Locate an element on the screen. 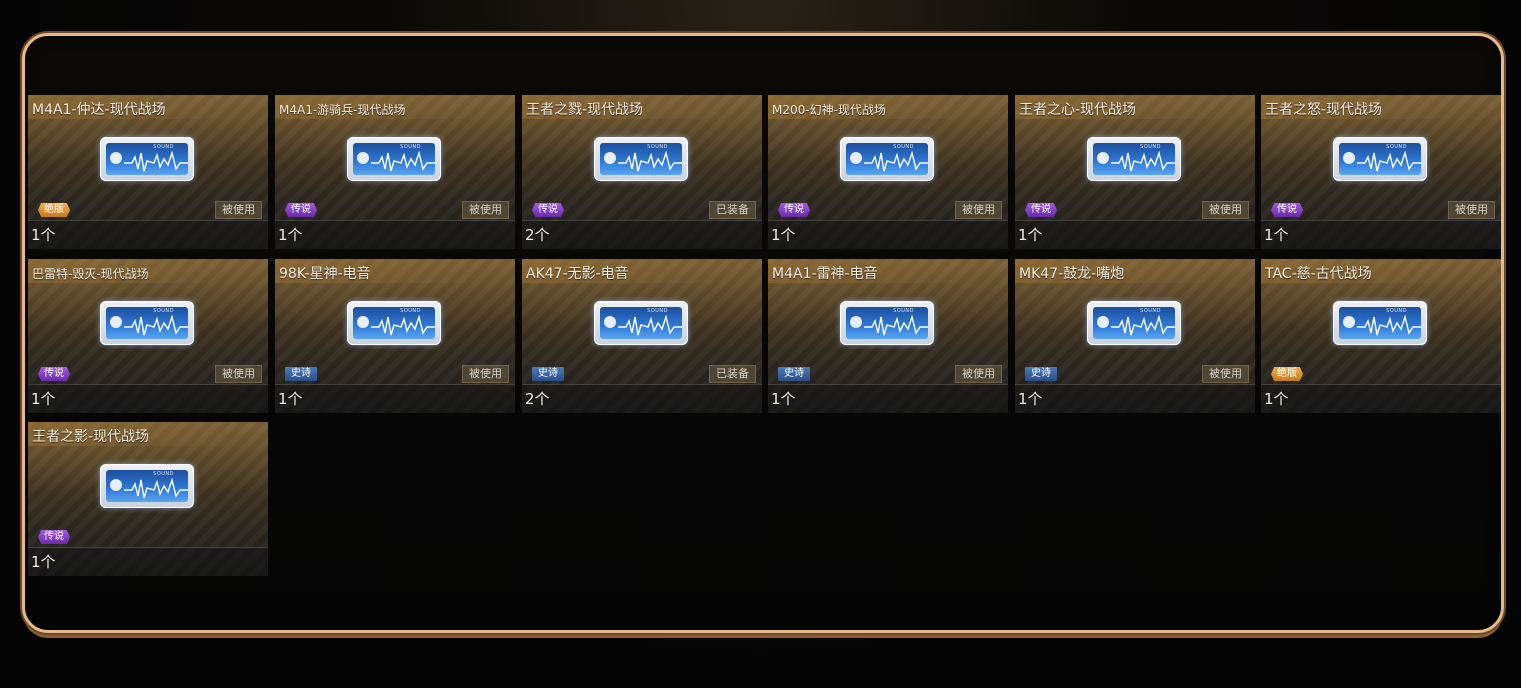  item-title: M4A1-仲达-现代战场 is located at coordinates (99, 110).